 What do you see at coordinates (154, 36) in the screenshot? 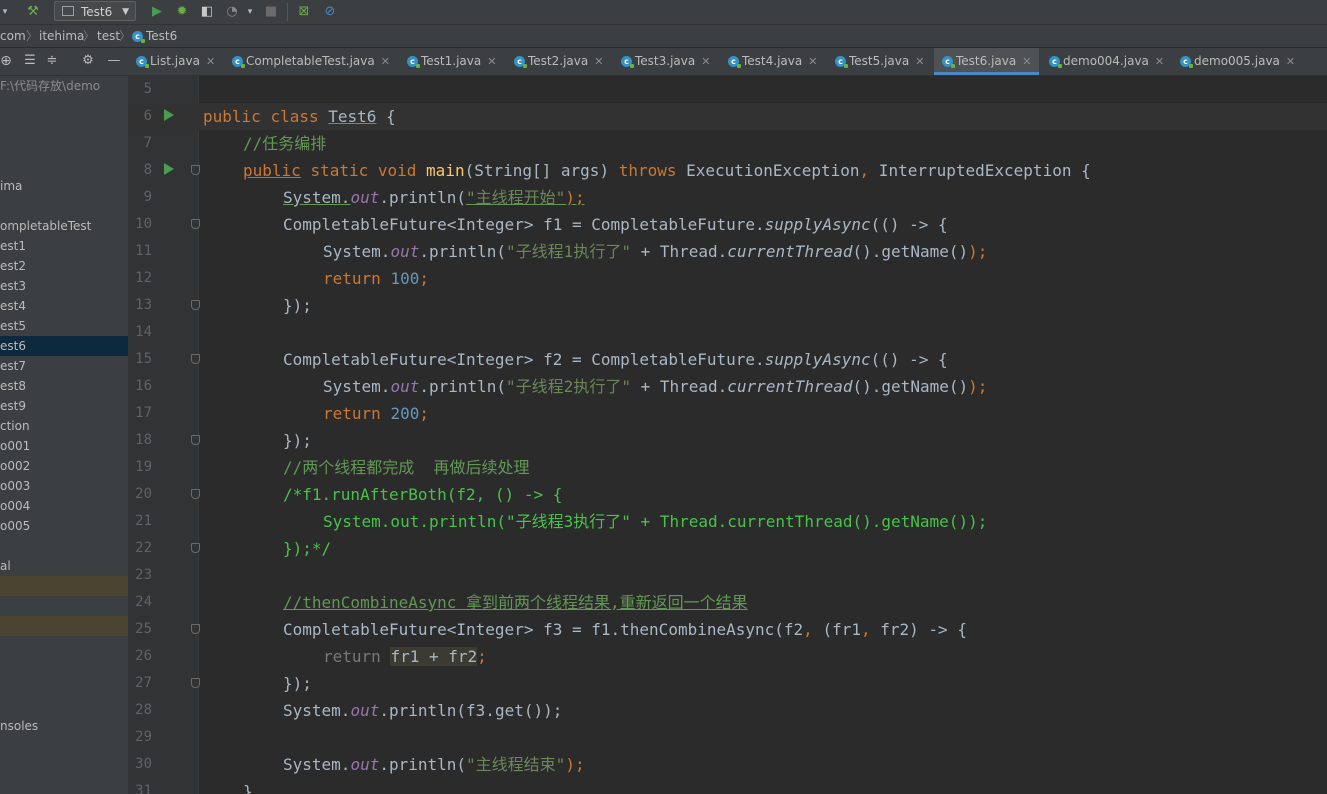
I see `breadcrumb-item-current: c Test6` at bounding box center [154, 36].